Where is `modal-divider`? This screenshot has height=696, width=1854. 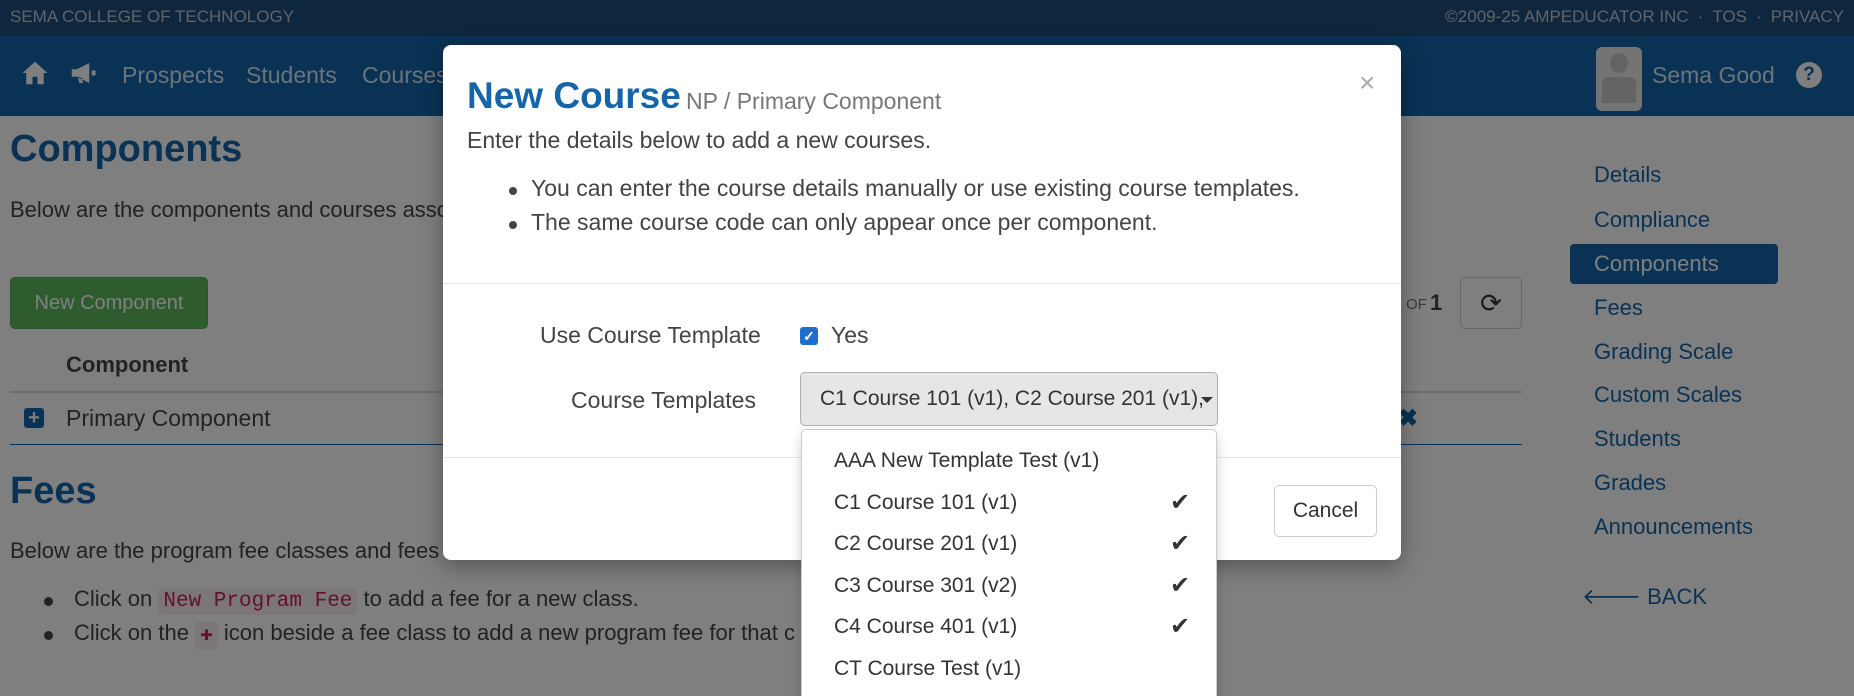 modal-divider is located at coordinates (922, 283).